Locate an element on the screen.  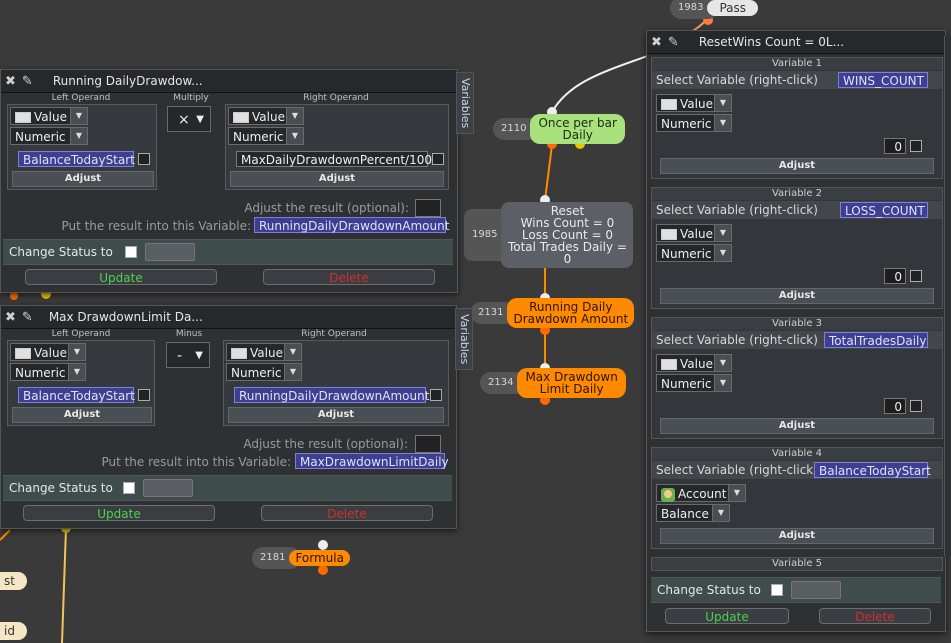
variable-header: Variable 4 is located at coordinates (797, 454).